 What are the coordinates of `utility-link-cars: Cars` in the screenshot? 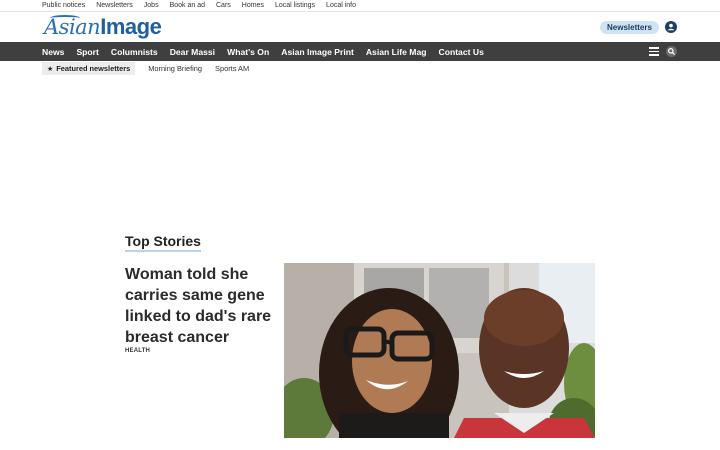 It's located at (223, 5).